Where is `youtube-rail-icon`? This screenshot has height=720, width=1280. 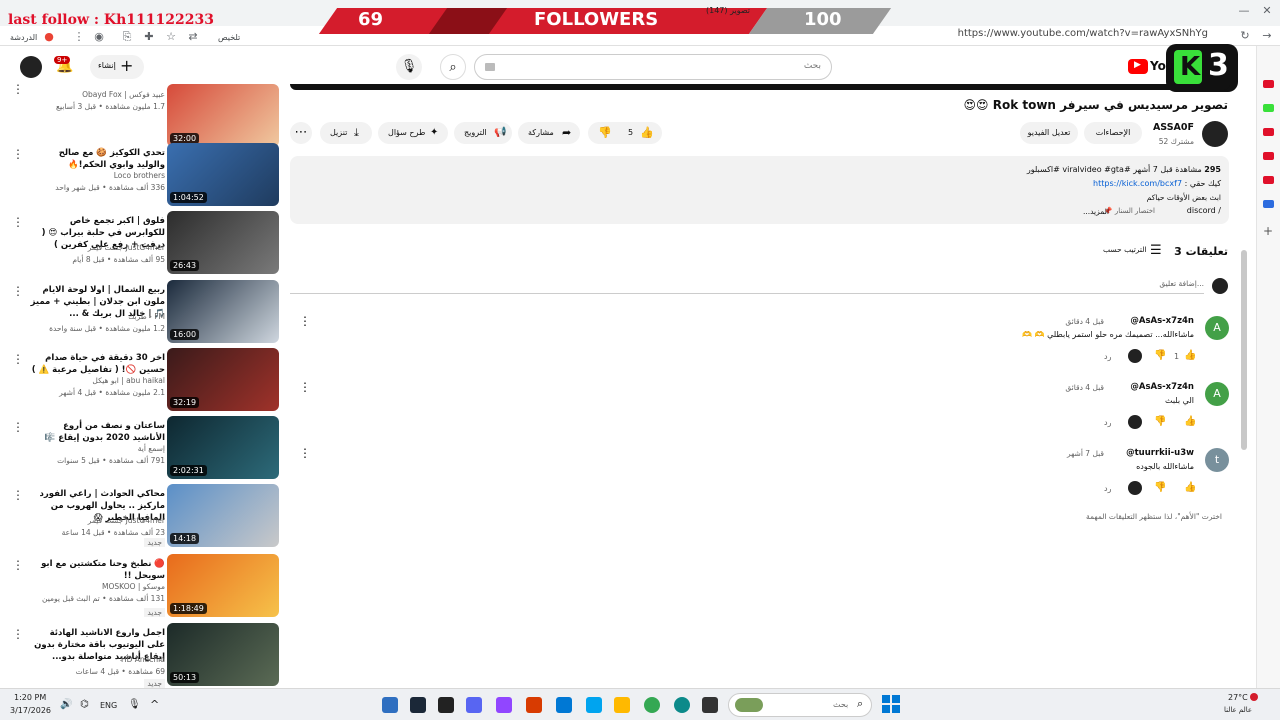 youtube-rail-icon is located at coordinates (1268, 84).